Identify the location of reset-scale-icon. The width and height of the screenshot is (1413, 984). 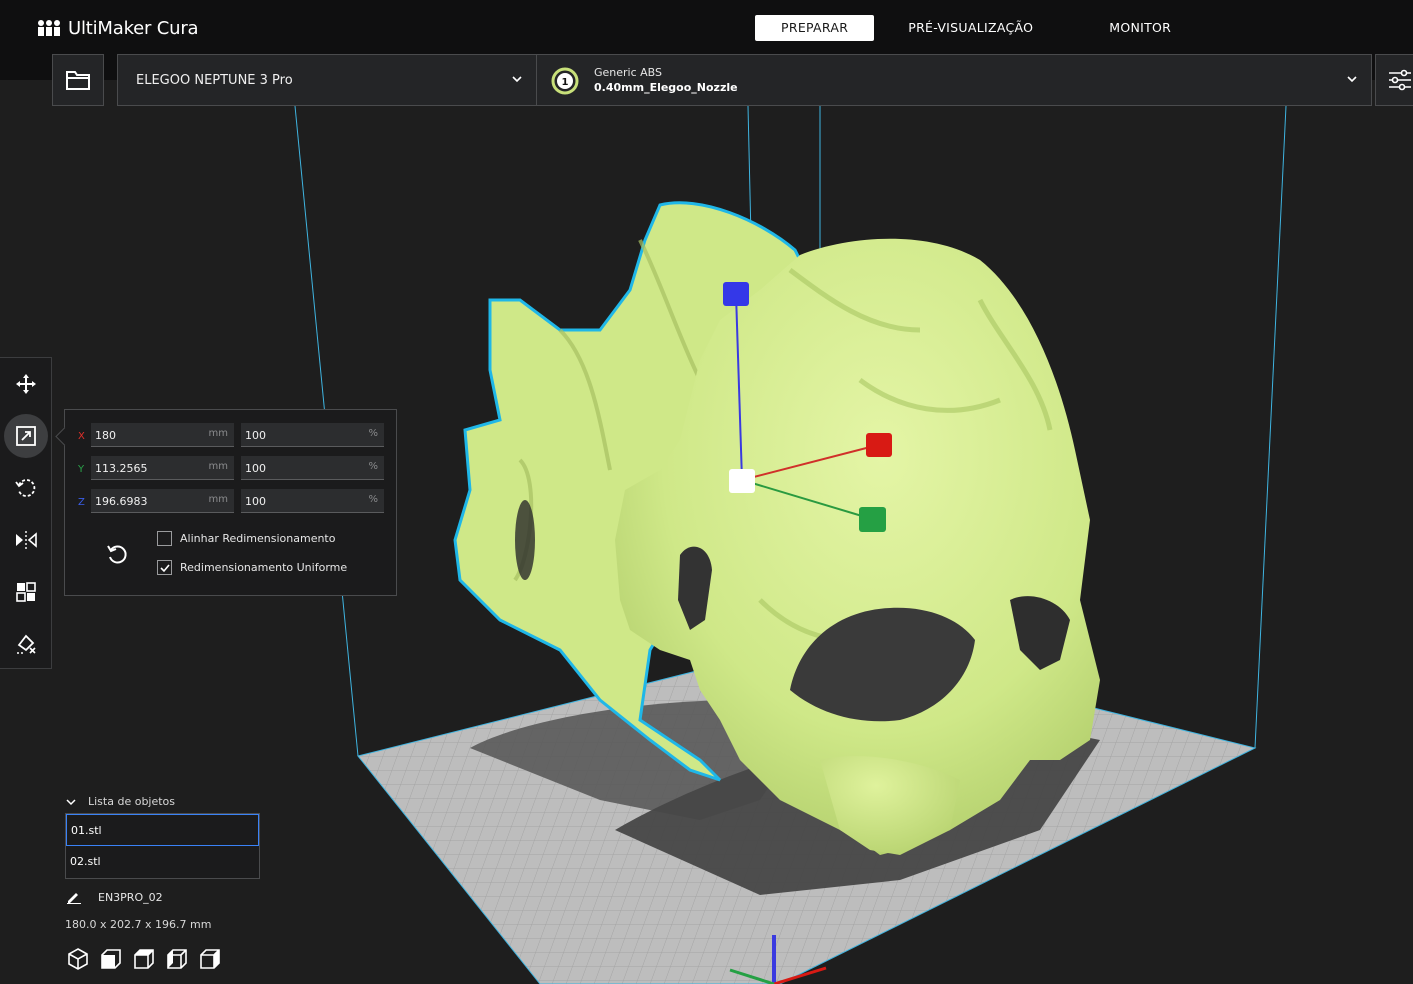
(117, 554).